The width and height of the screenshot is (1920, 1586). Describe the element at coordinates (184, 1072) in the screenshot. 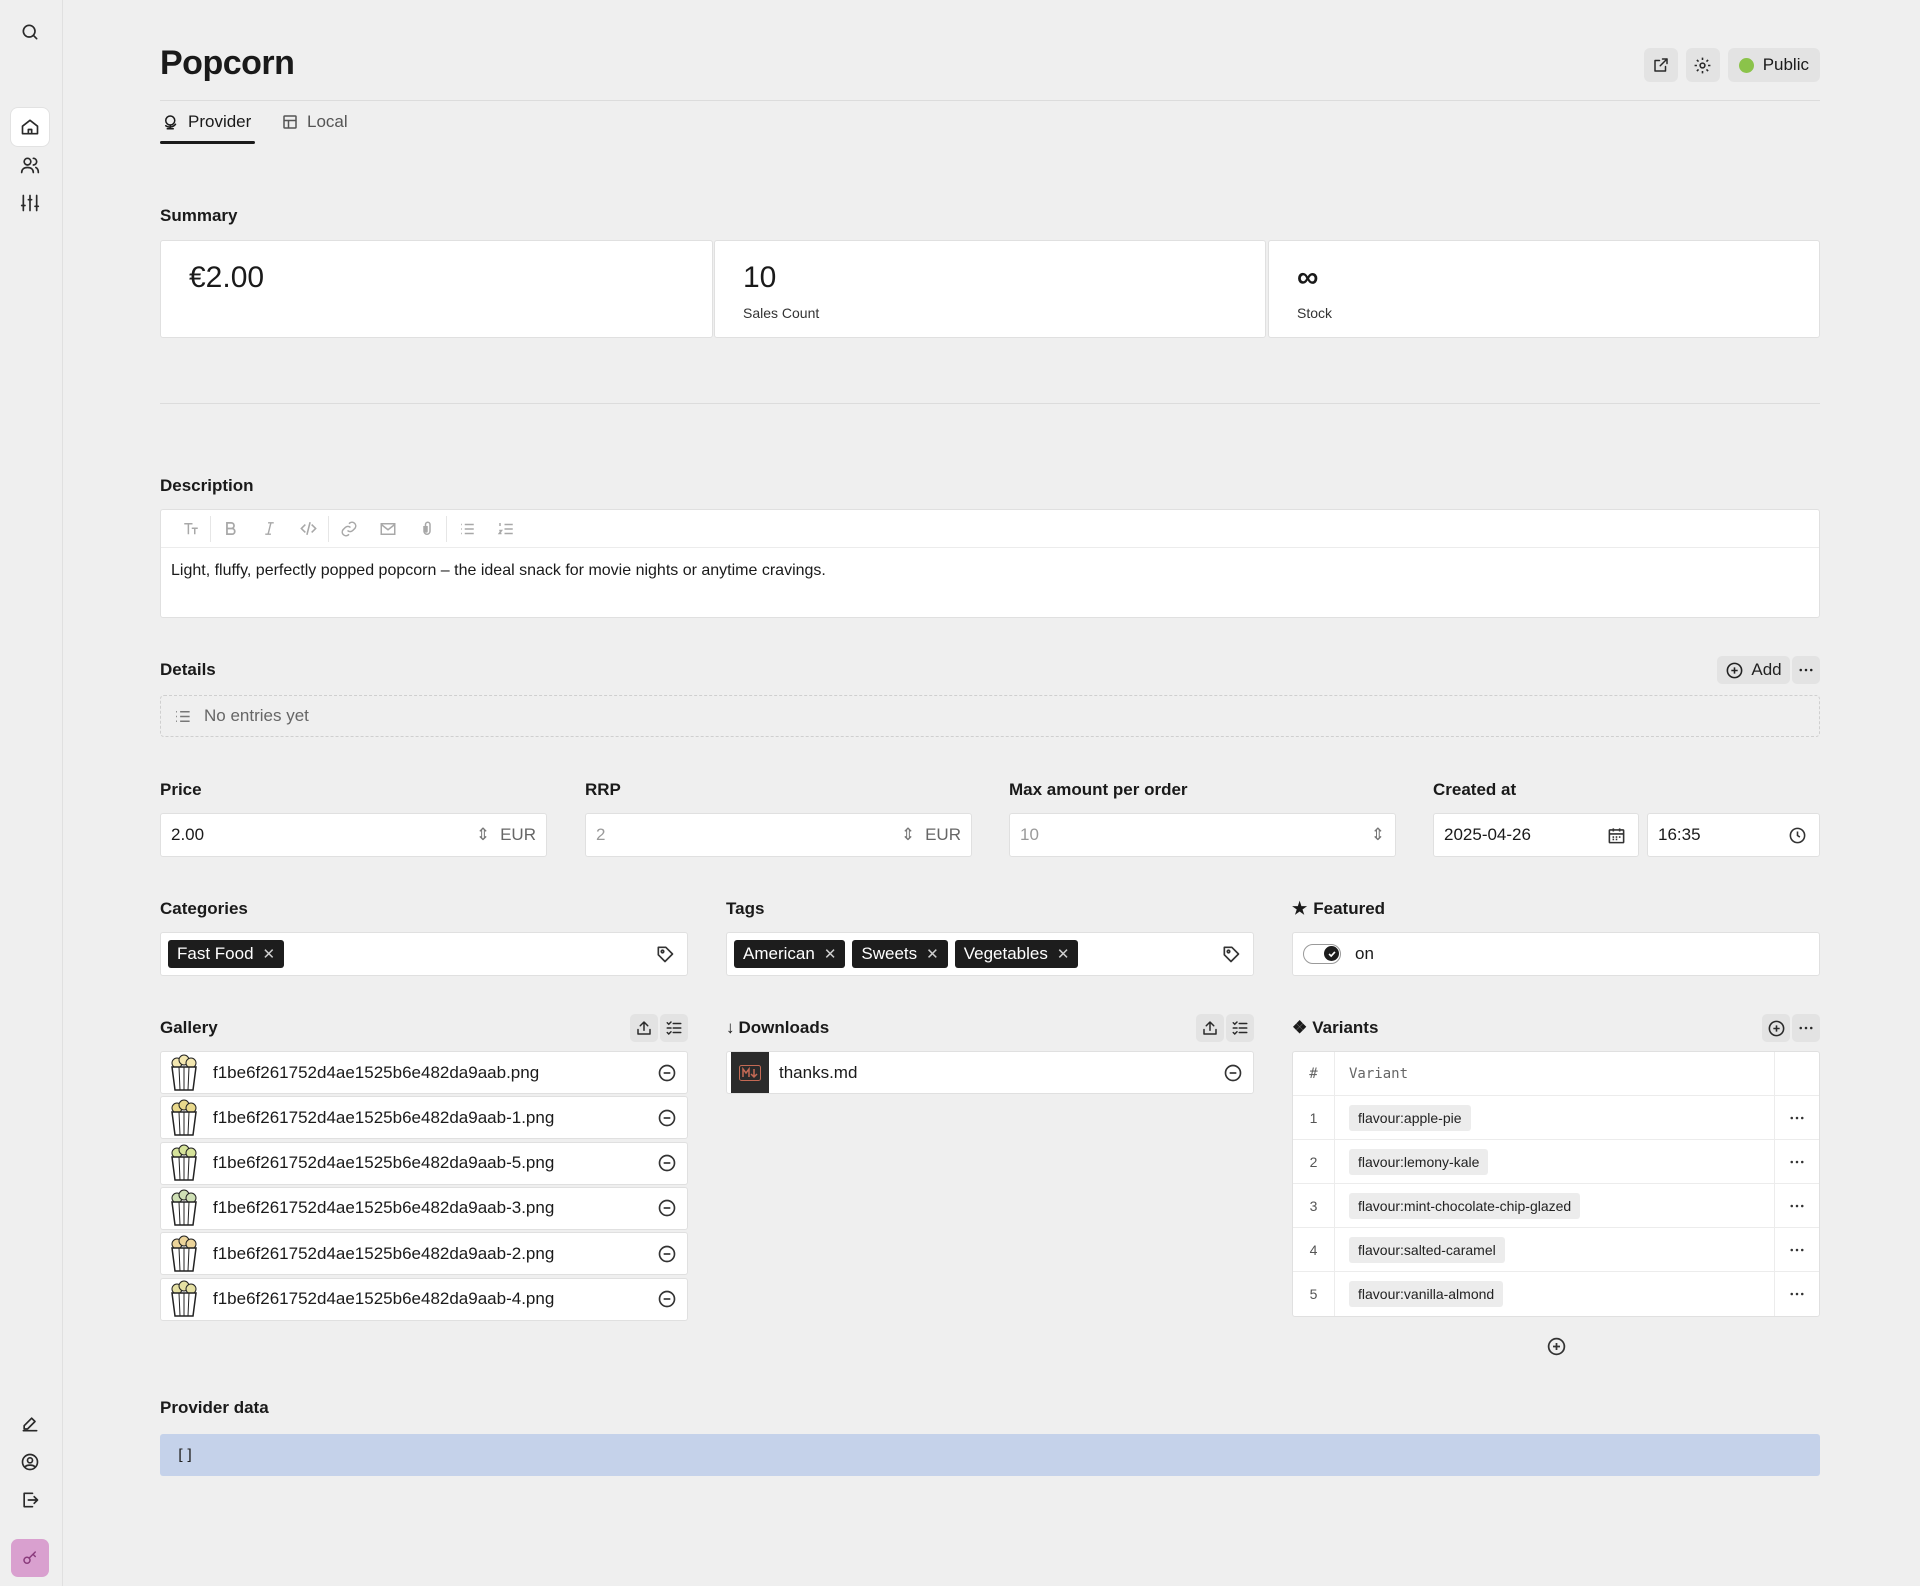

I see `popcorn-thumbnail-icon` at that location.